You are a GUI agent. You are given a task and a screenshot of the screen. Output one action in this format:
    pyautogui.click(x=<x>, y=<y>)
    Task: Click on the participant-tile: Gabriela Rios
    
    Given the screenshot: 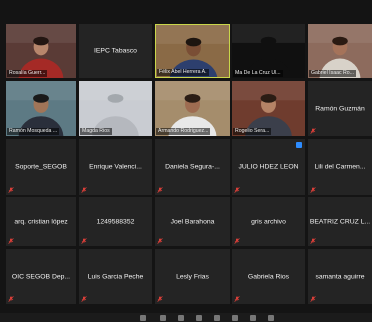 What is the action you would take?
    pyautogui.click(x=268, y=276)
    